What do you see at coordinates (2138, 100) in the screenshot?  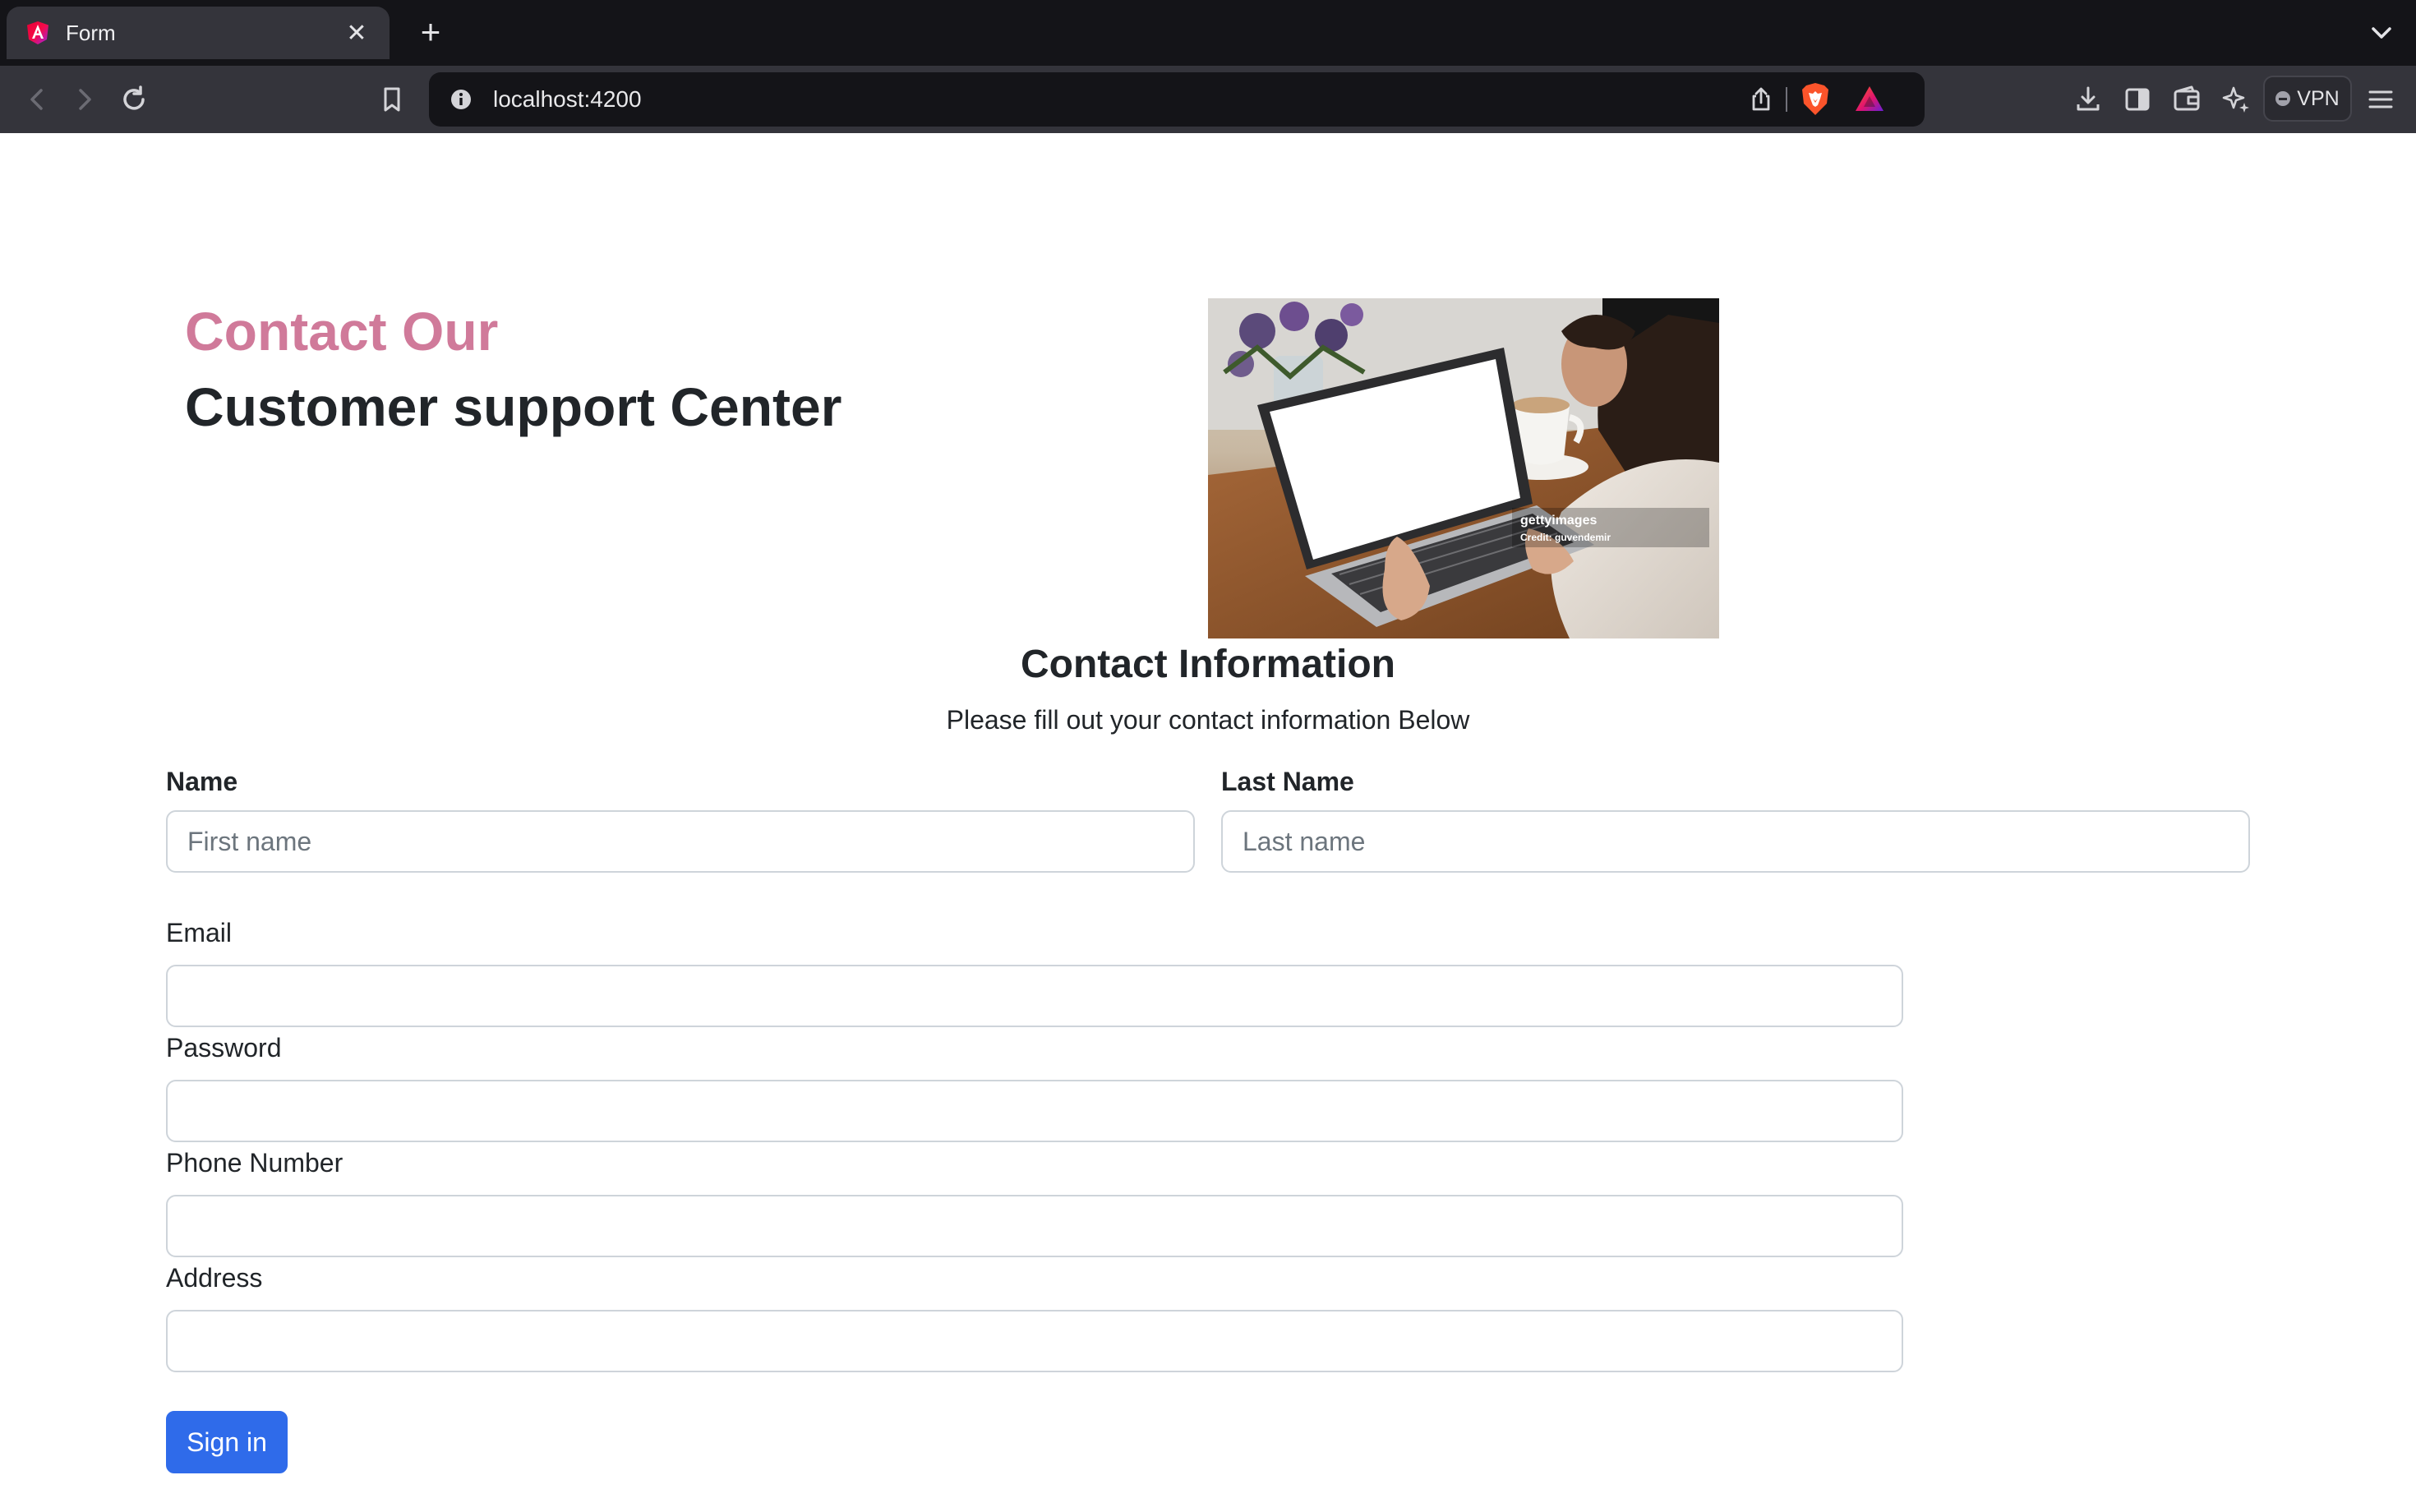 I see `sidebar-icon` at bounding box center [2138, 100].